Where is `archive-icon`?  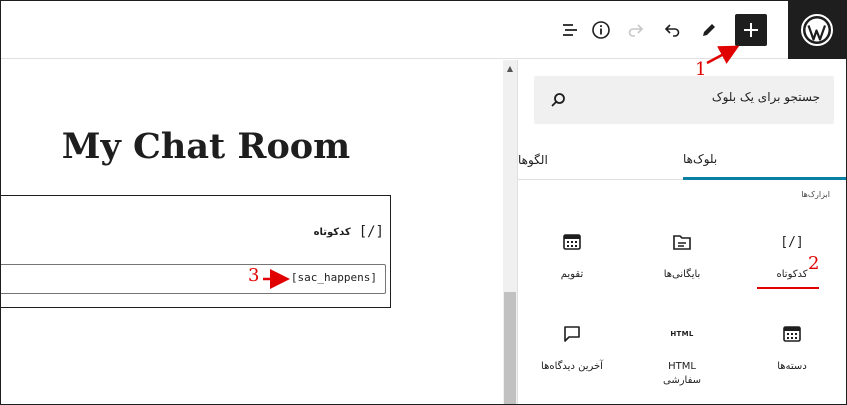 archive-icon is located at coordinates (682, 242).